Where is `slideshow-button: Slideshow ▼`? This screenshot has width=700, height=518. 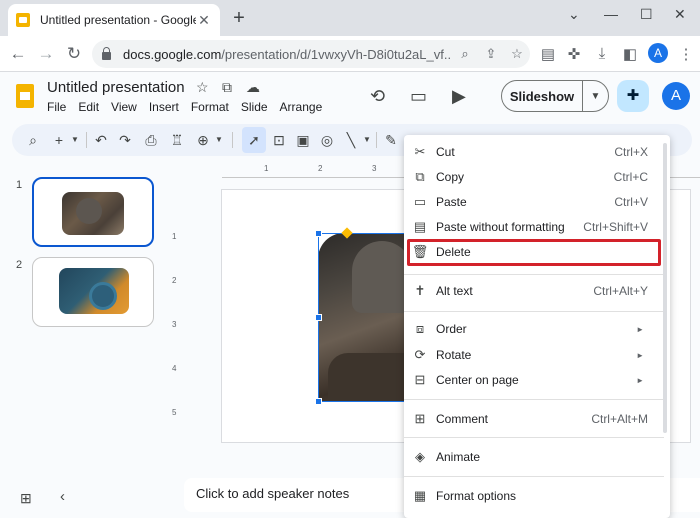
slideshow-button: Slideshow ▼ is located at coordinates (555, 96).